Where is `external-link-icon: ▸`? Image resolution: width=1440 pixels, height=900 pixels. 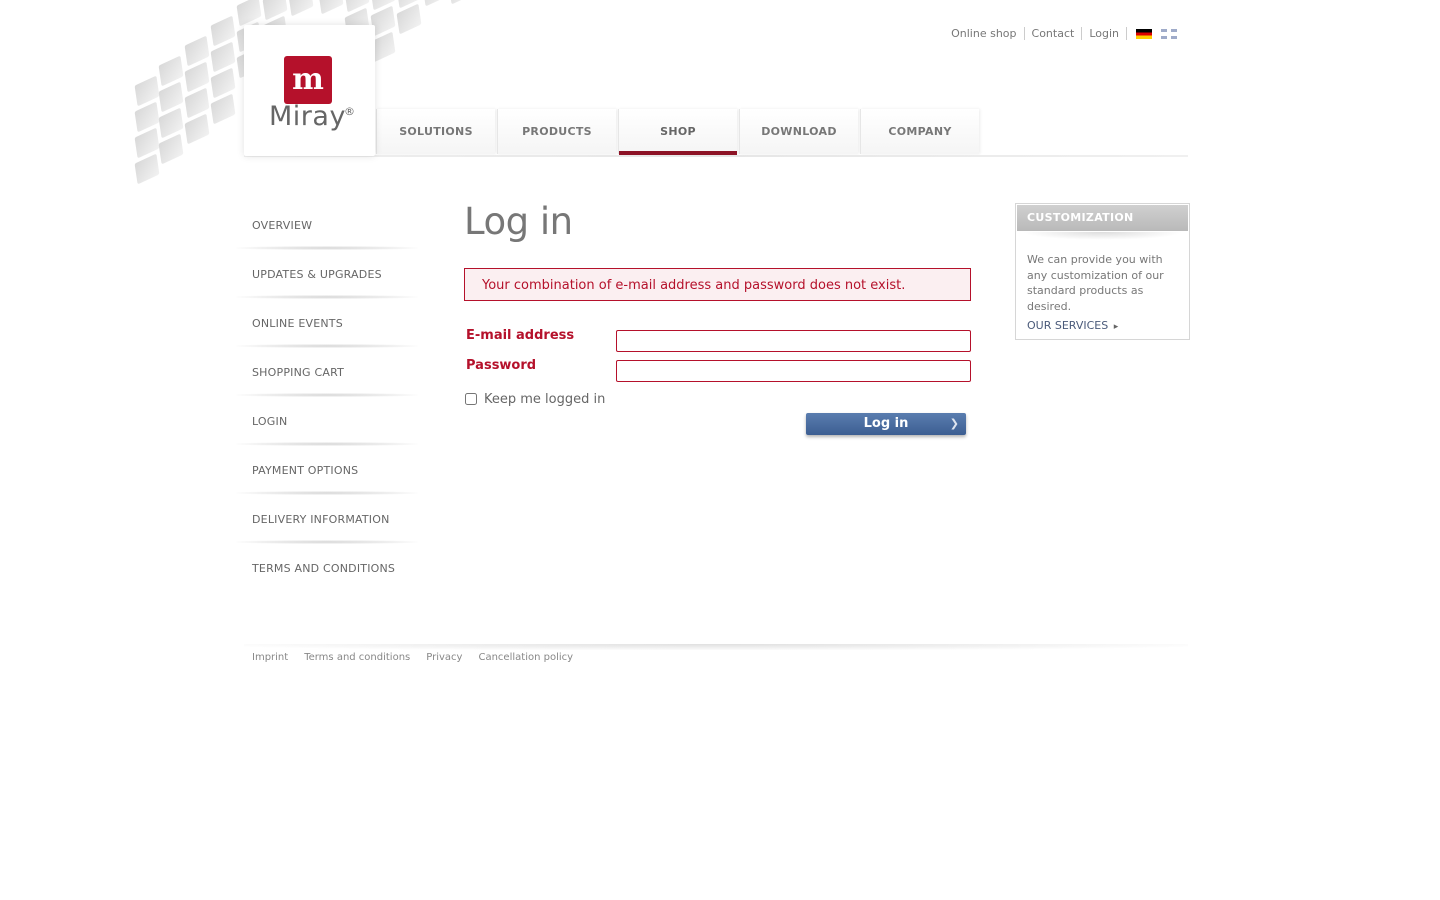
external-link-icon: ▸ is located at coordinates (1116, 327).